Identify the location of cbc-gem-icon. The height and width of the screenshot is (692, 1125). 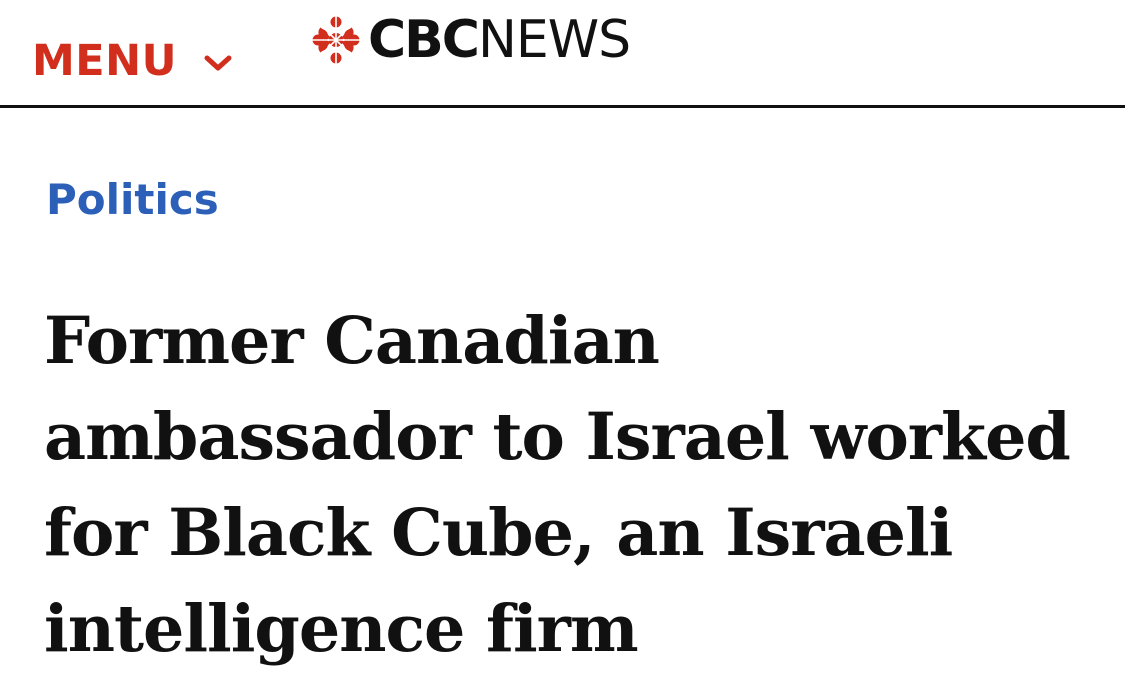
(336, 40).